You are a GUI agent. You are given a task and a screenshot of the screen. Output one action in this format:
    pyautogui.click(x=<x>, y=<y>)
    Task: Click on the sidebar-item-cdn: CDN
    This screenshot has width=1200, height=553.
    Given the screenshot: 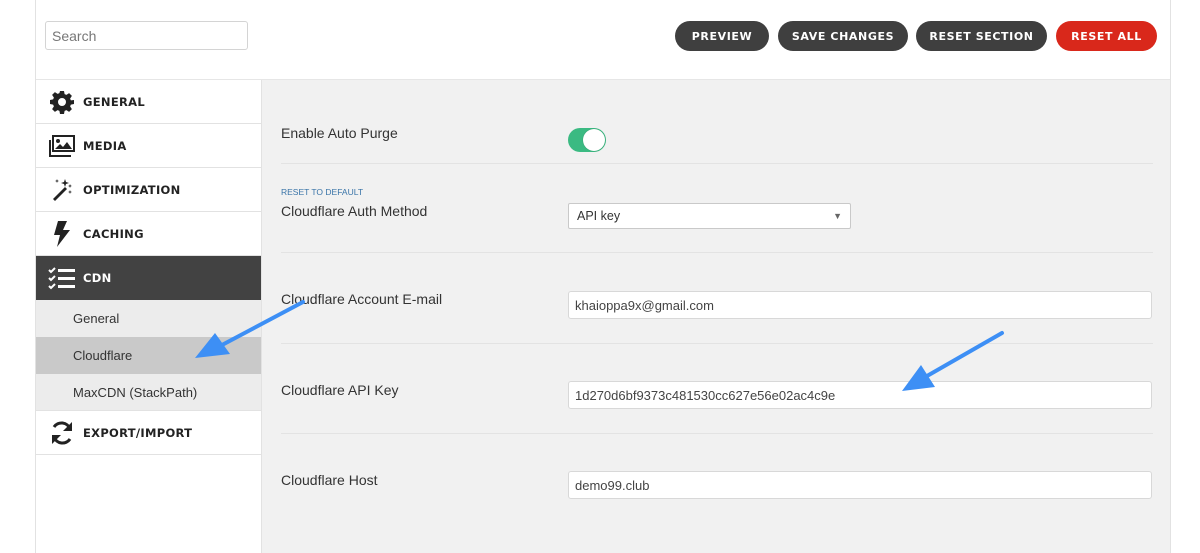 What is the action you would take?
    pyautogui.click(x=148, y=278)
    